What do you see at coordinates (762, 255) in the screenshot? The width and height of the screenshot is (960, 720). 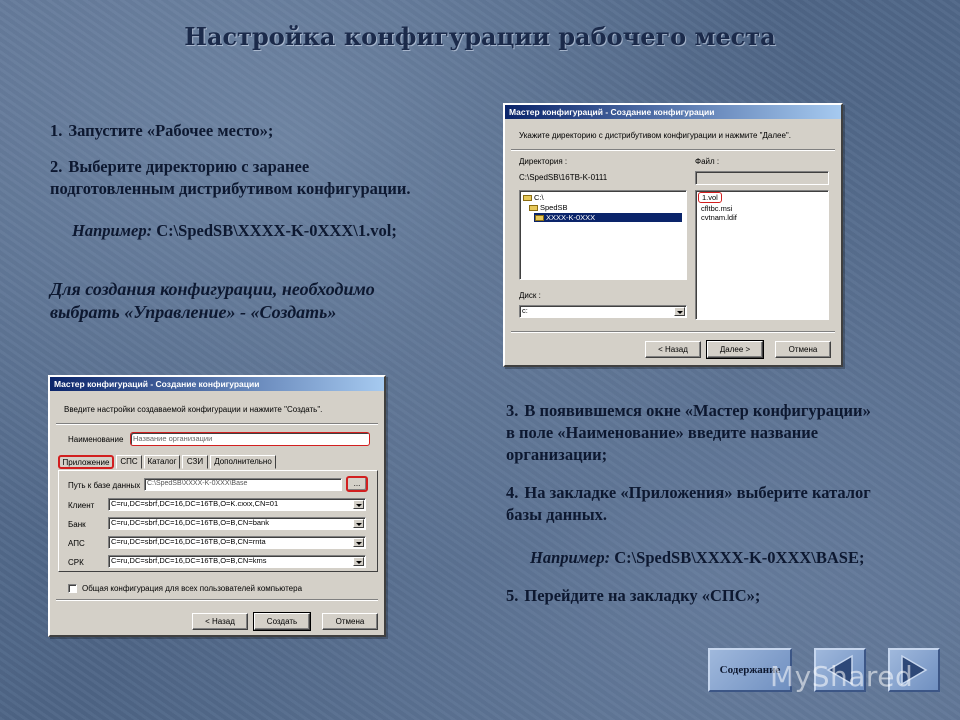 I see `file-list: 1.vol cfltbc.msi cvtnam.ldif` at bounding box center [762, 255].